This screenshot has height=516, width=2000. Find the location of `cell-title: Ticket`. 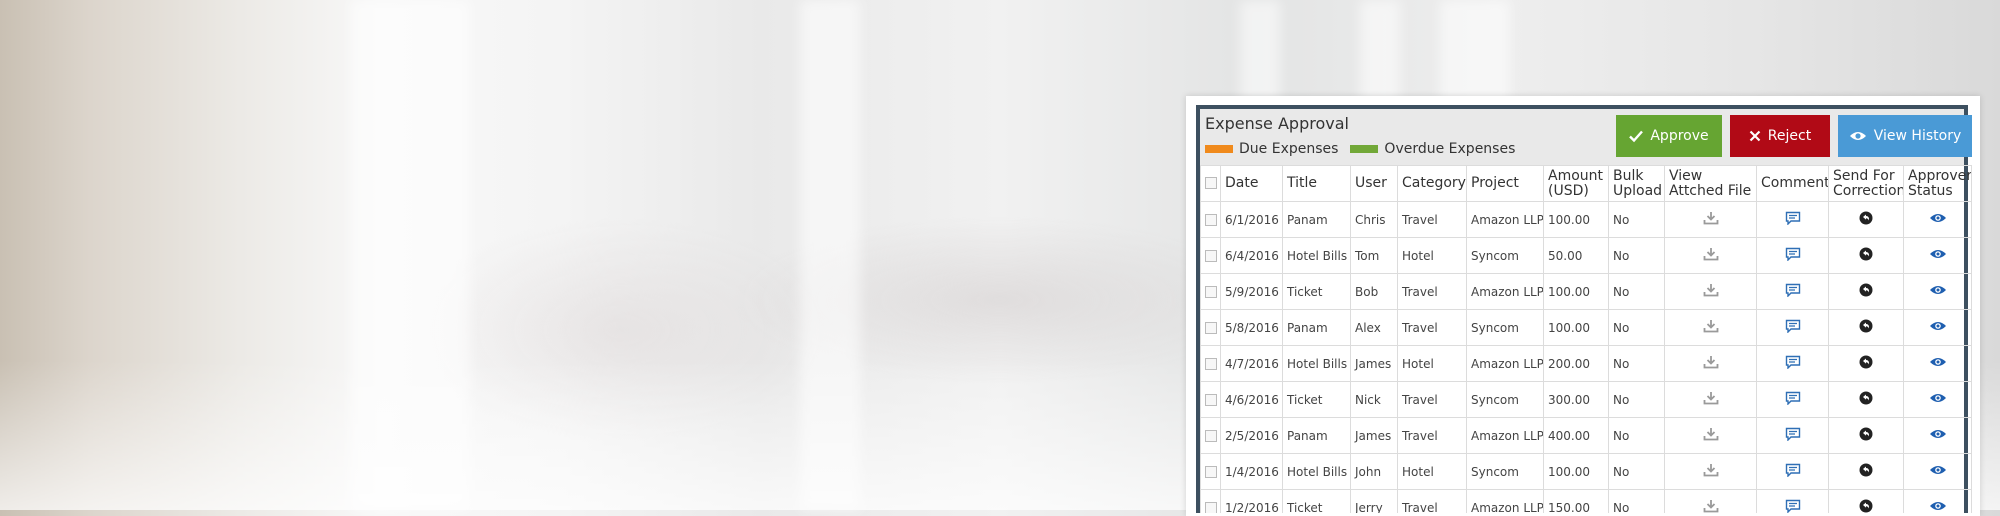

cell-title: Ticket is located at coordinates (1317, 292).